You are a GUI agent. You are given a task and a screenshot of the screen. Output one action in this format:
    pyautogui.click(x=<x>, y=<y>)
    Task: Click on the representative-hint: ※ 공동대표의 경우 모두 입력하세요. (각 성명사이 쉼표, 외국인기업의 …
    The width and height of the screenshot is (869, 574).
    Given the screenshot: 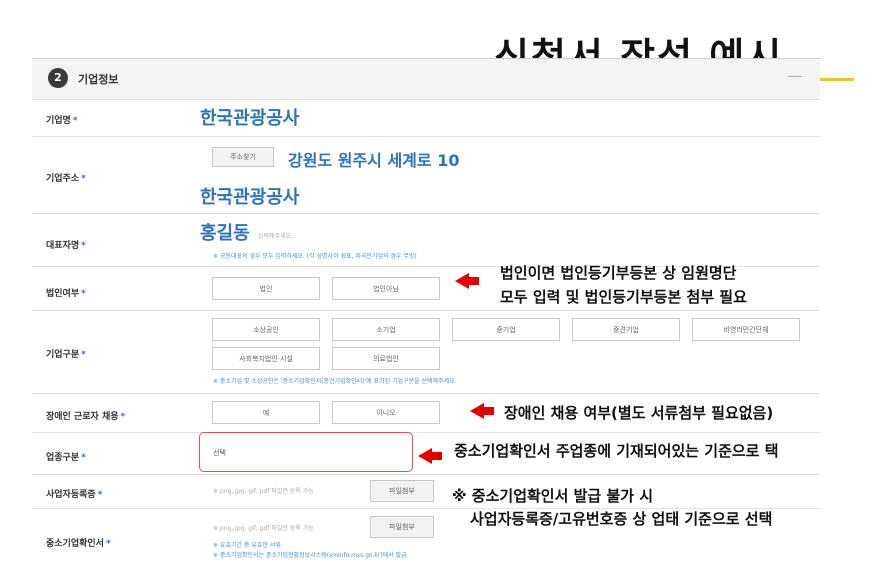 What is the action you would take?
    pyautogui.click(x=315, y=256)
    